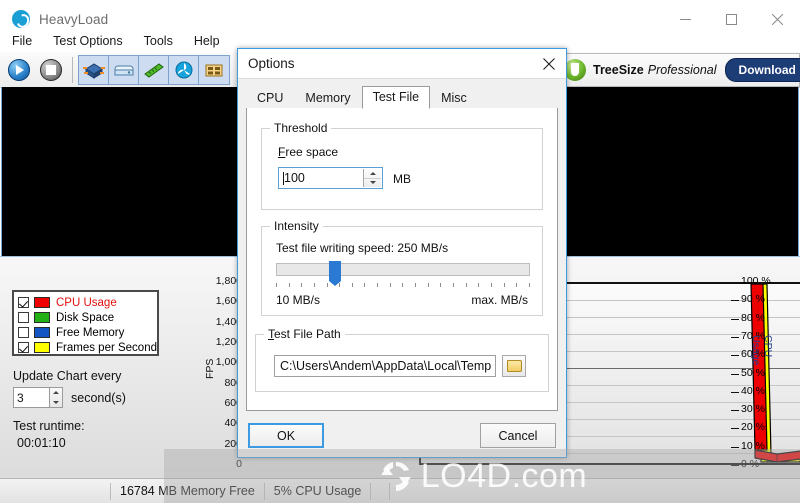 The image size is (800, 503). Describe the element at coordinates (762, 70) in the screenshot. I see `download-button: Download` at that location.